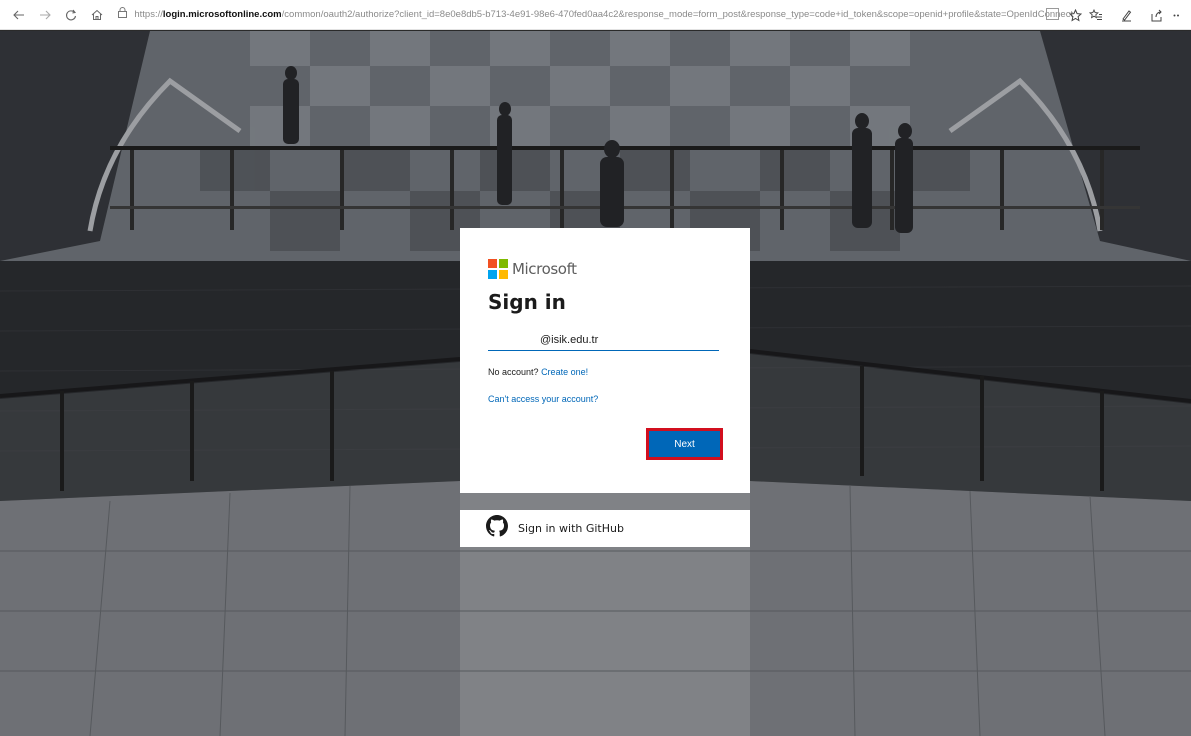  Describe the element at coordinates (604, 269) in the screenshot. I see `microsoft-brand: Microsoft` at that location.